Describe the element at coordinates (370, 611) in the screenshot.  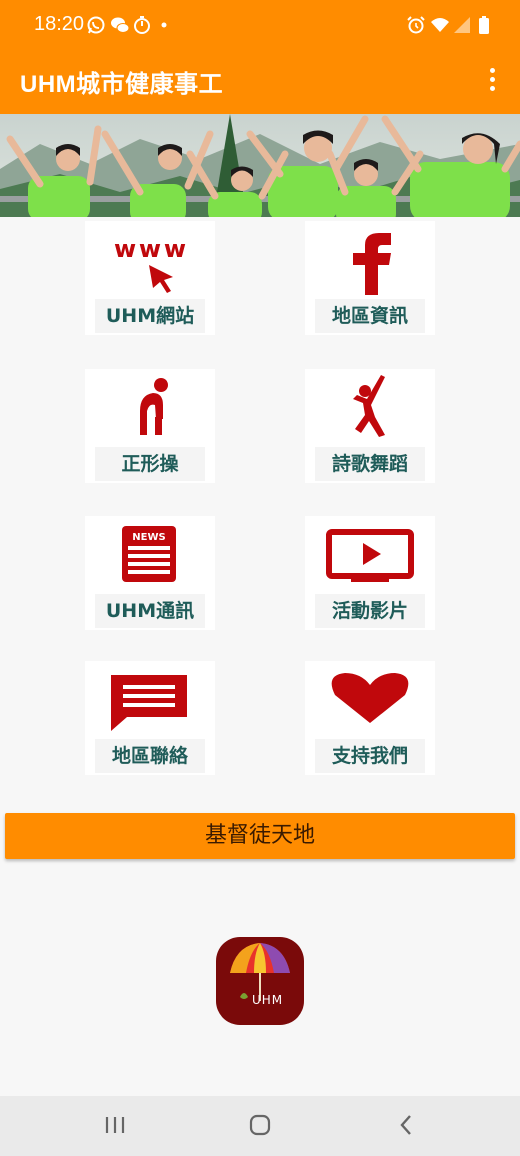
I see `tile-label: 活動影片` at that location.